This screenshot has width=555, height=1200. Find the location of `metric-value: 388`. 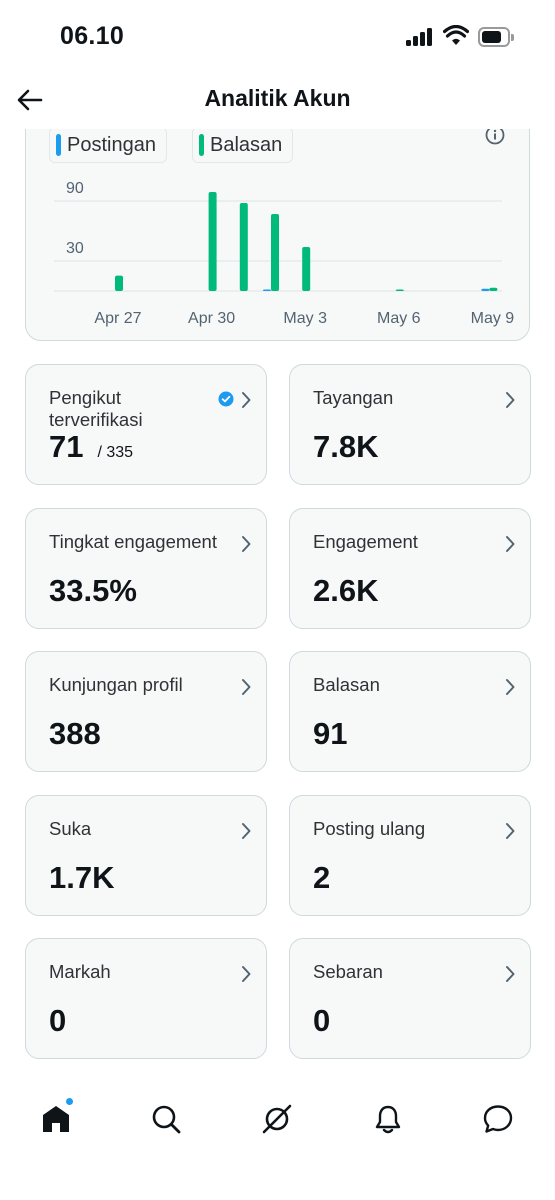

metric-value: 388 is located at coordinates (75, 734).